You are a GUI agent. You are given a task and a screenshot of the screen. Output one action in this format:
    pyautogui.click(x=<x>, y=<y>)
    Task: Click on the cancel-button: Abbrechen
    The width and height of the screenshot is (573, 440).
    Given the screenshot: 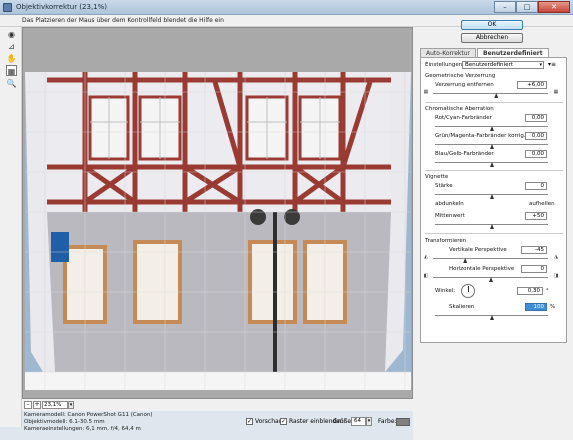 What is the action you would take?
    pyautogui.click(x=492, y=38)
    